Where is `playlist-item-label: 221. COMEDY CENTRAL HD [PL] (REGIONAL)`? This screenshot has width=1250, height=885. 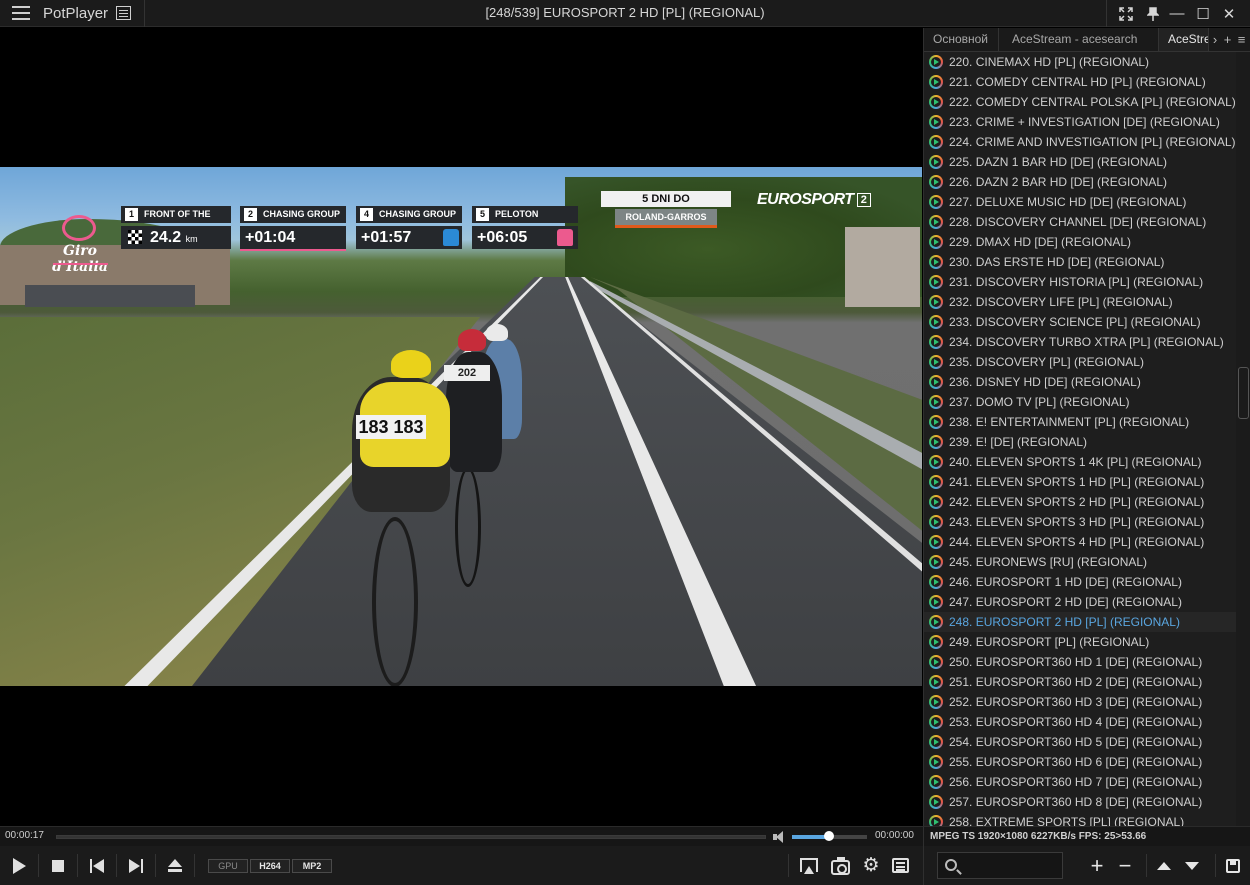
playlist-item-label: 221. COMEDY CENTRAL HD [PL] (REGIONAL) is located at coordinates (1077, 82).